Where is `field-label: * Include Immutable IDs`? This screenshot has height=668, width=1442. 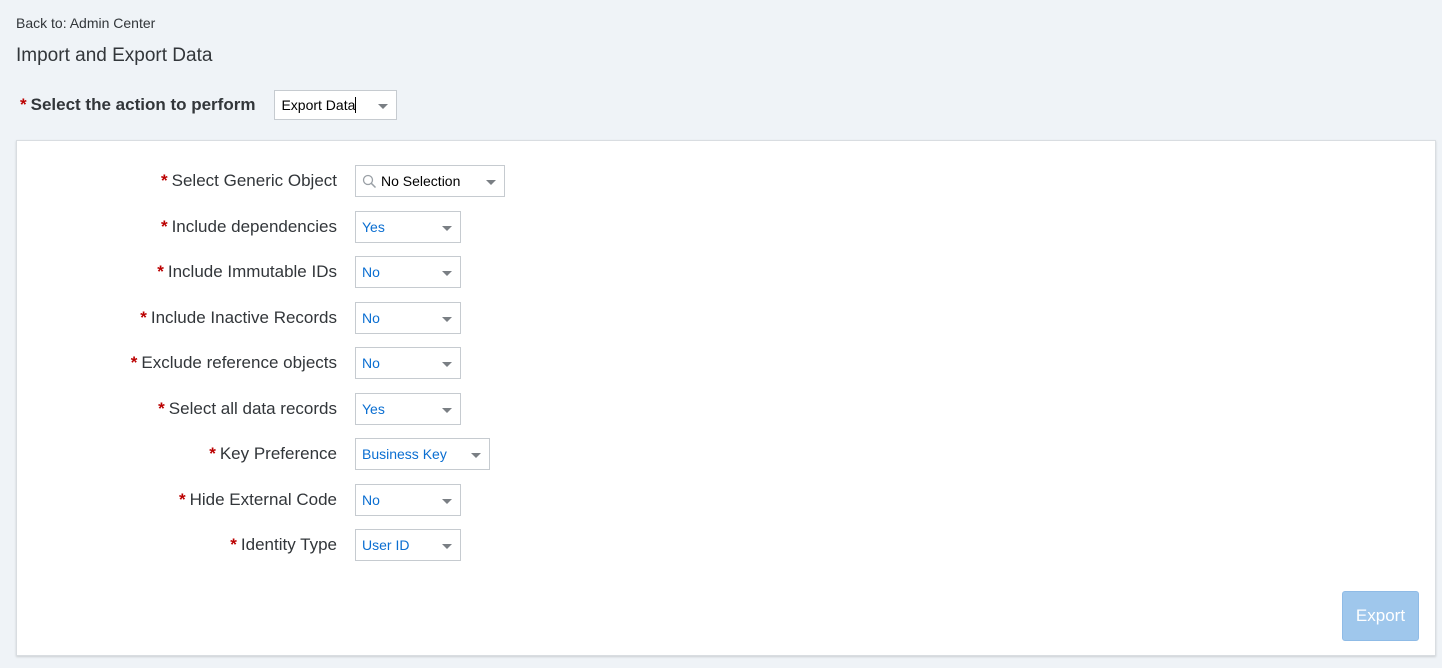 field-label: * Include Immutable IDs is located at coordinates (186, 272).